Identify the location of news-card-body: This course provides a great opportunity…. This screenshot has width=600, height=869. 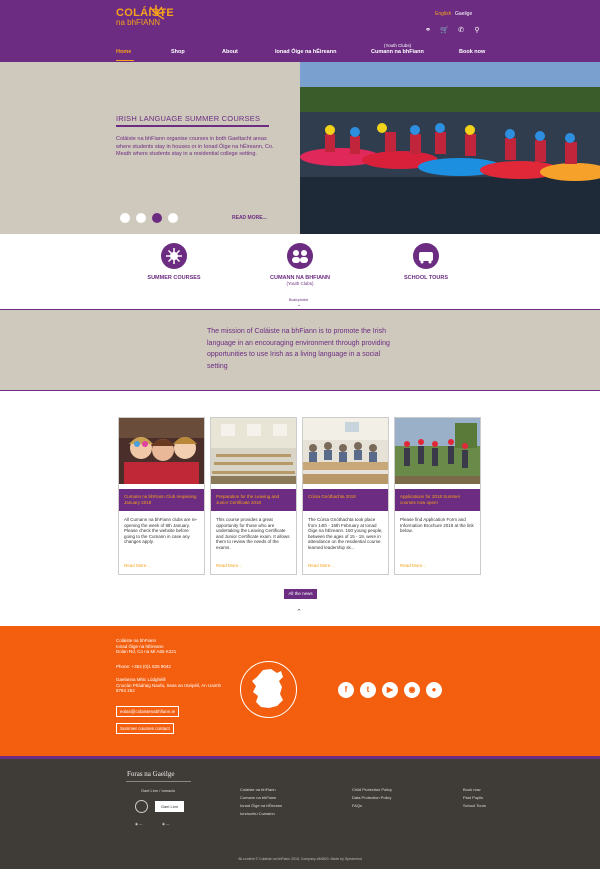
(253, 533).